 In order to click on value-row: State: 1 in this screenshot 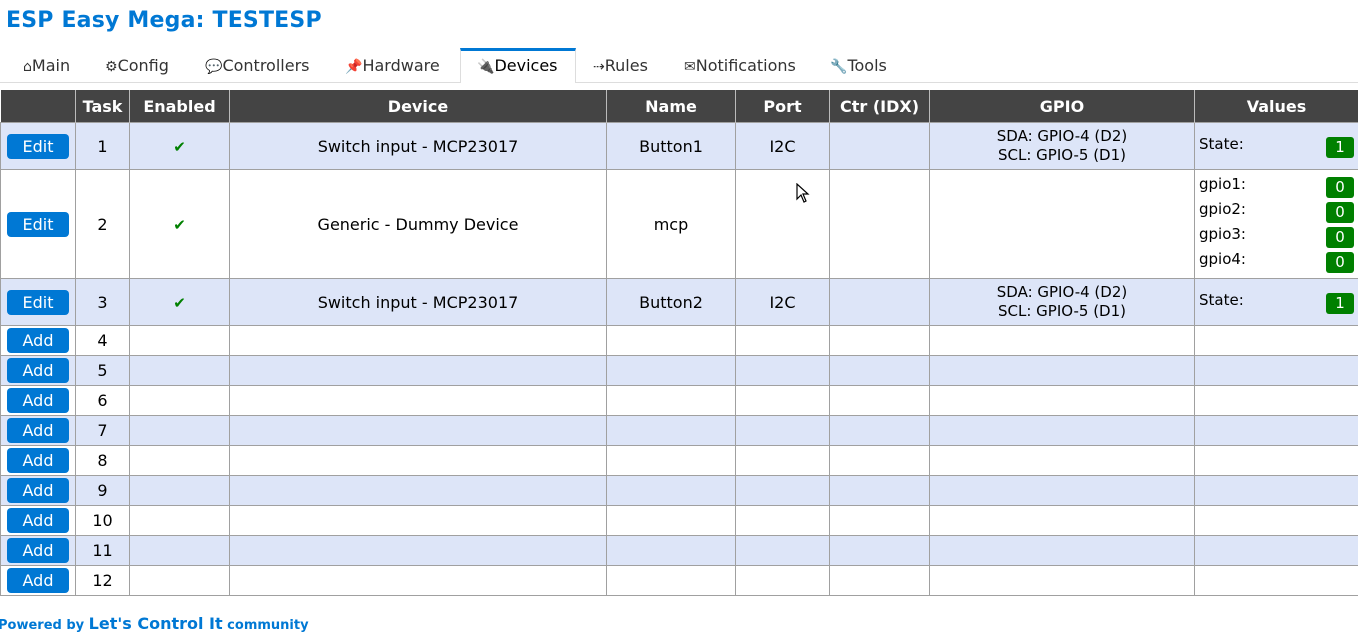, I will do `click(1276, 302)`.